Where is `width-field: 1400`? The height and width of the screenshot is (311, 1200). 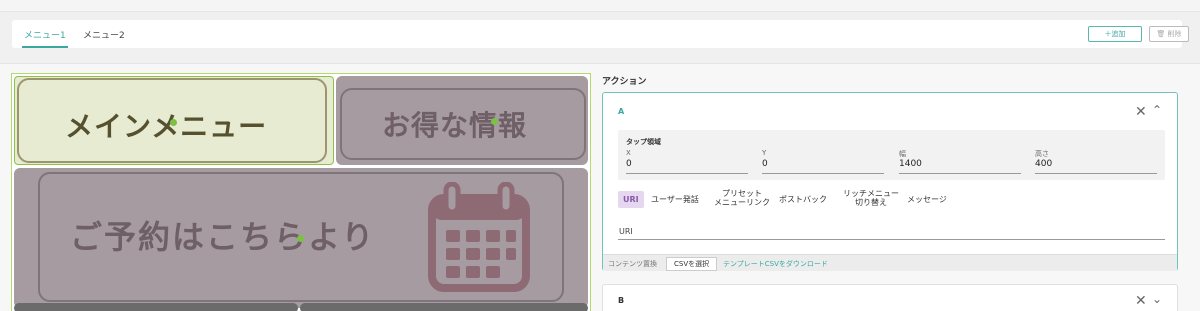
width-field: 1400 is located at coordinates (960, 166).